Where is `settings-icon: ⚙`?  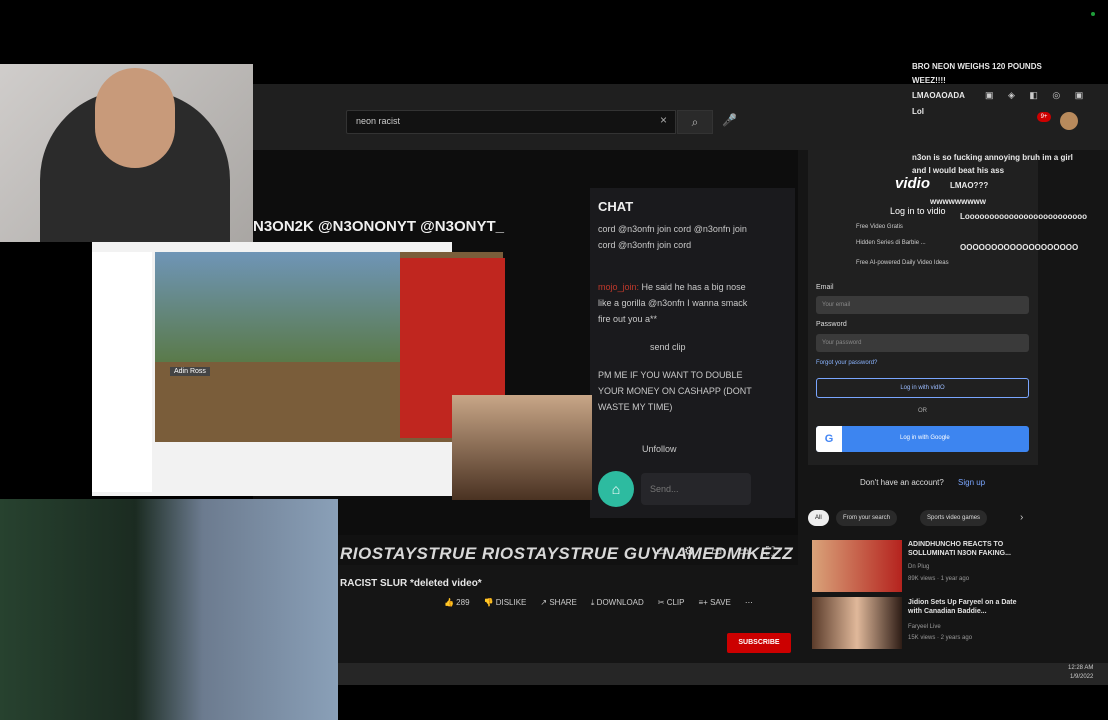 settings-icon: ⚙ is located at coordinates (689, 551).